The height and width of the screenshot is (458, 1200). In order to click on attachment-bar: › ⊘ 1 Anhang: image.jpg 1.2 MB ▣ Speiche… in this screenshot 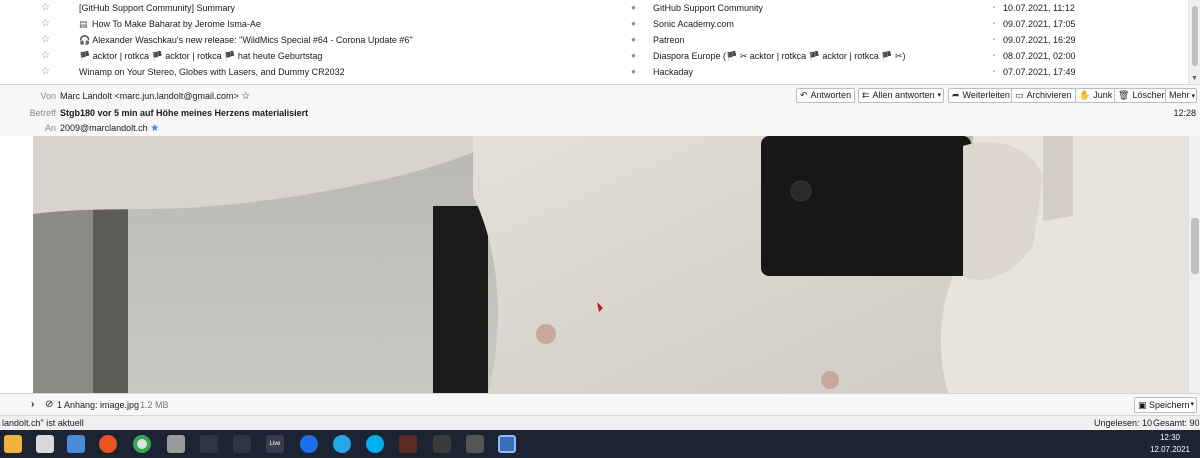, I will do `click(600, 404)`.